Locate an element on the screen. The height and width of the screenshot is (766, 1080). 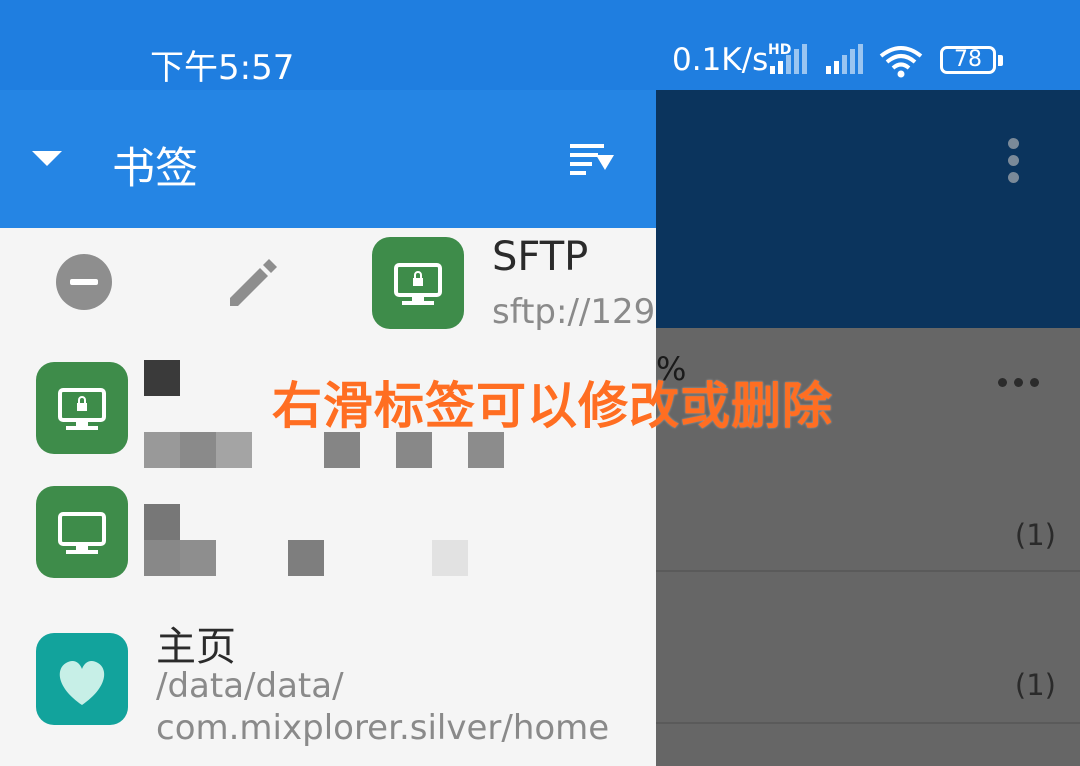
battery-icon: 78 is located at coordinates (968, 60).